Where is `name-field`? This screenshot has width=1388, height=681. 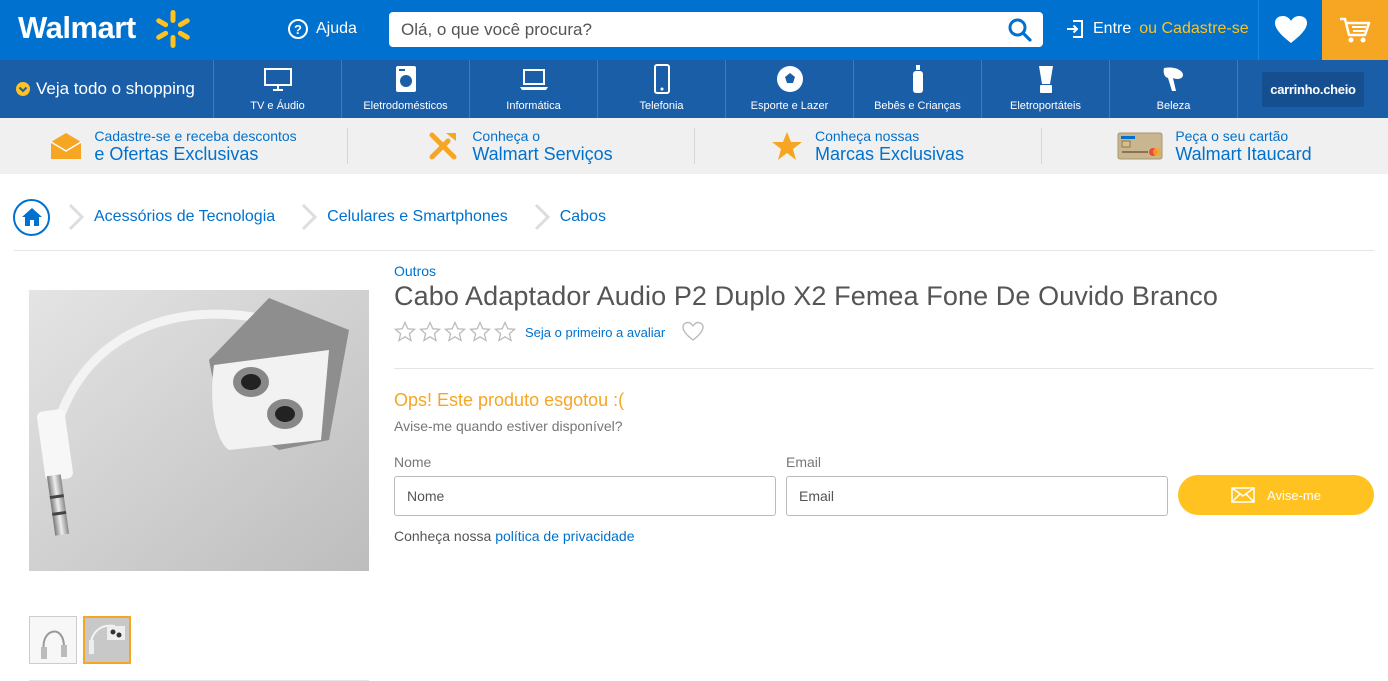
name-field is located at coordinates (585, 496).